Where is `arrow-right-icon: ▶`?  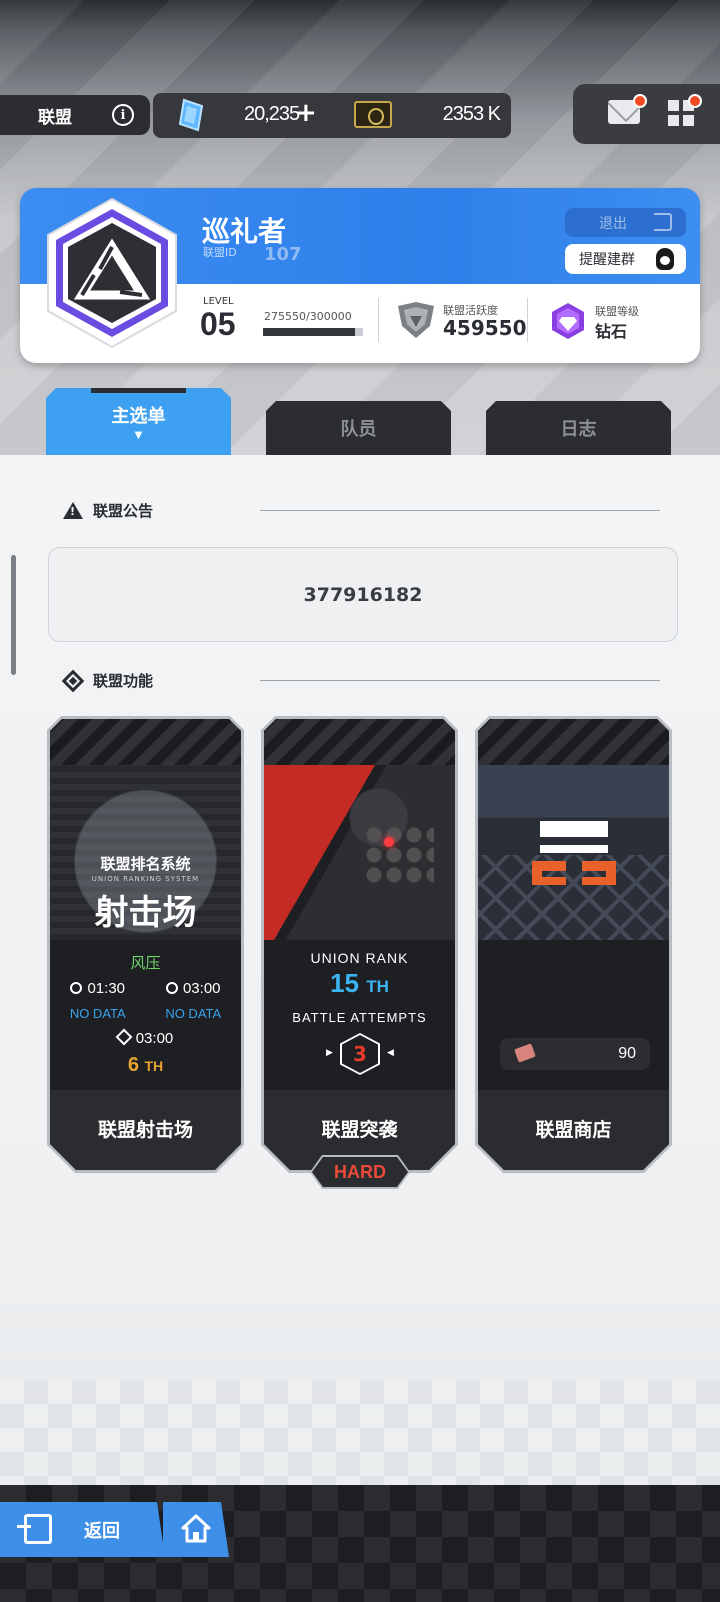
arrow-right-icon: ▶ is located at coordinates (329, 1053).